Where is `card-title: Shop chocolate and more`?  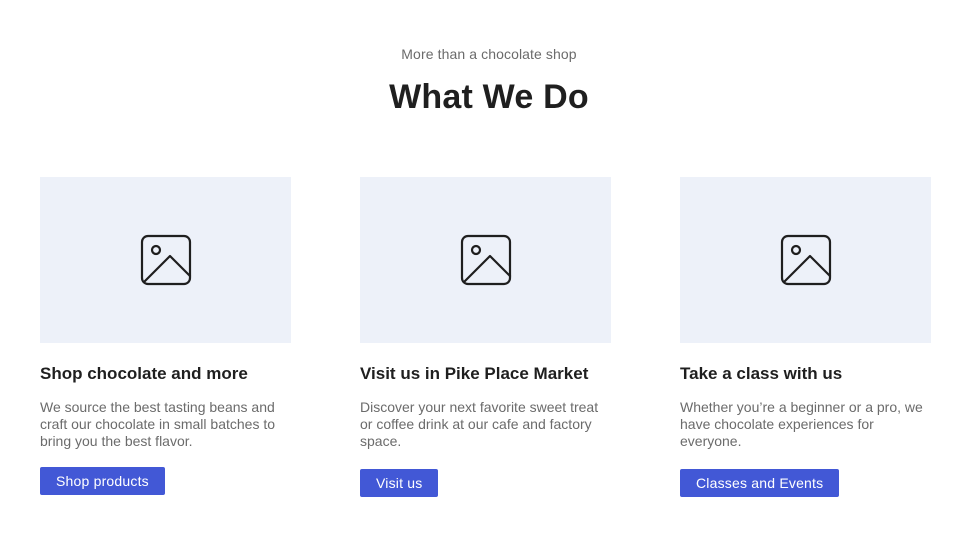 card-title: Shop chocolate and more is located at coordinates (144, 373).